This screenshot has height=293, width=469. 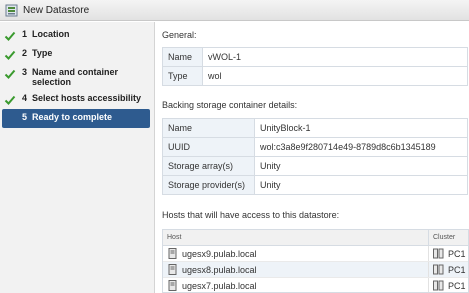 I want to click on general-value: wol, so click(x=335, y=76).